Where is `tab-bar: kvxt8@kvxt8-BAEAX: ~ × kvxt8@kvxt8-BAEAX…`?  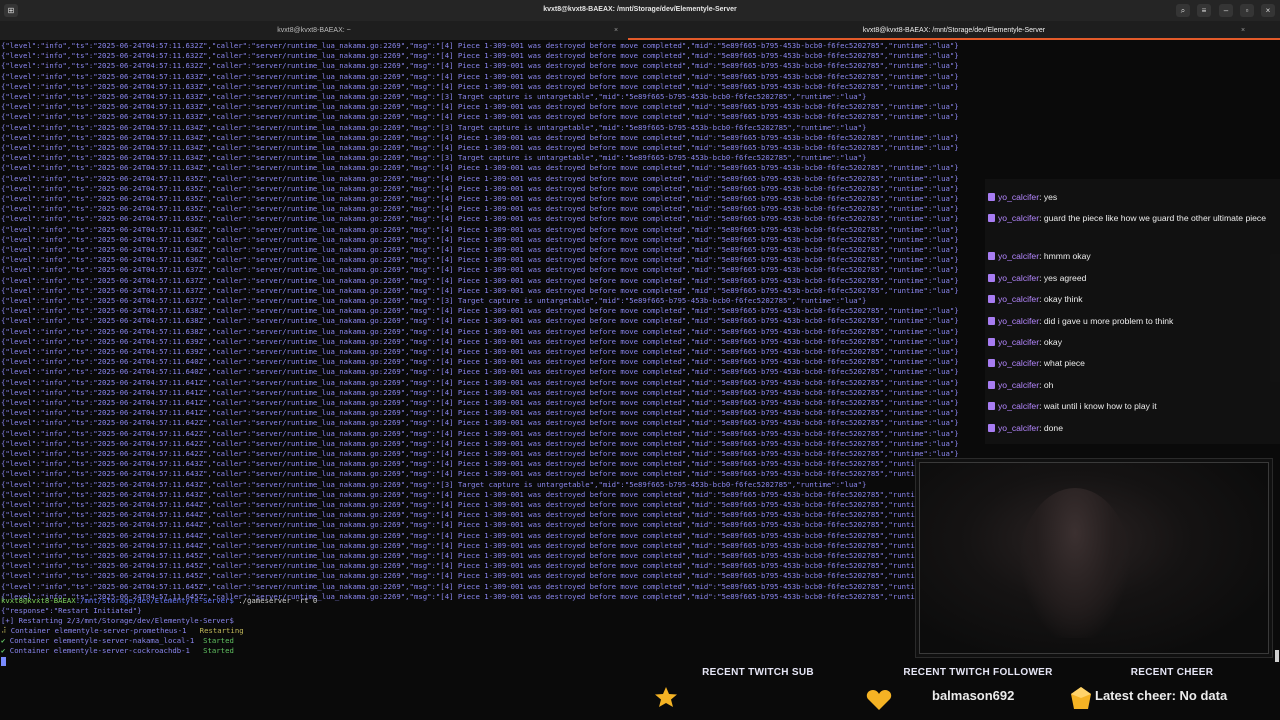 tab-bar: kvxt8@kvxt8-BAEAX: ~ × kvxt8@kvxt8-BAEAX… is located at coordinates (640, 30).